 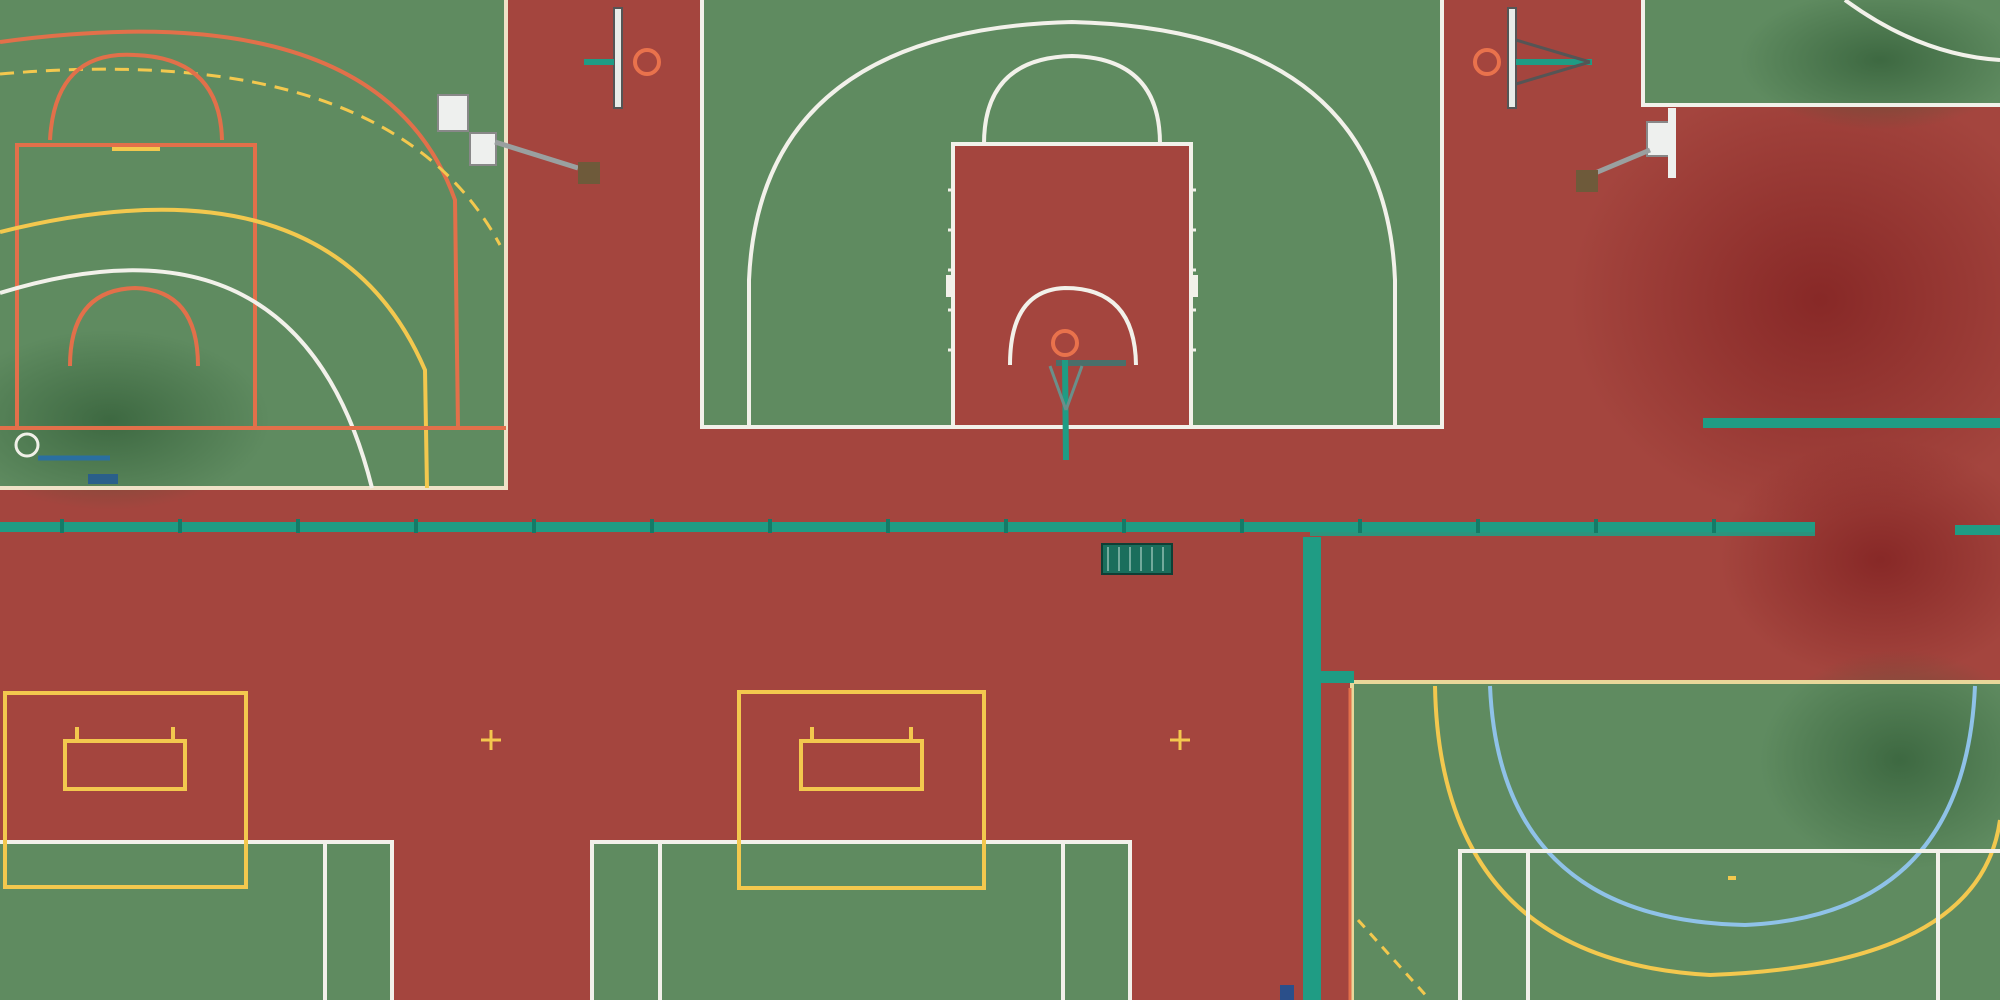 What do you see at coordinates (1287, 992) in the screenshot?
I see `utility-box` at bounding box center [1287, 992].